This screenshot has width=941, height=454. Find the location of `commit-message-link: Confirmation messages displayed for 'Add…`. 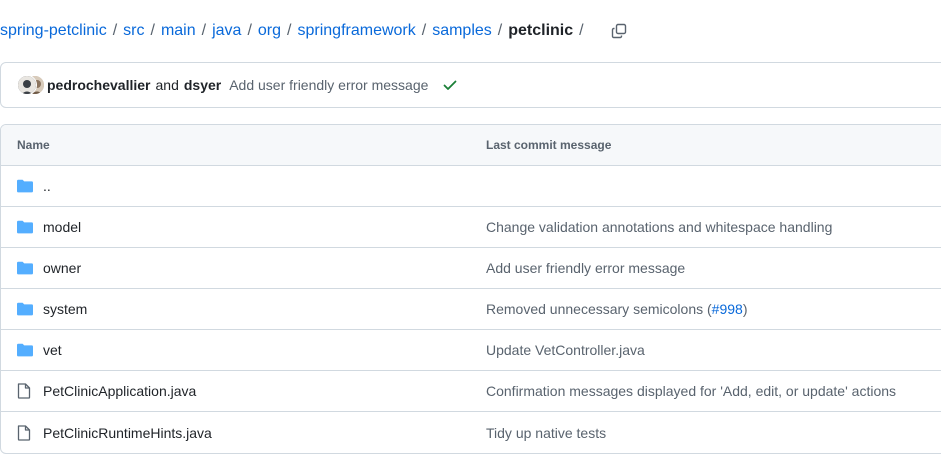

commit-message-link: Confirmation messages displayed for 'Add… is located at coordinates (713, 391).